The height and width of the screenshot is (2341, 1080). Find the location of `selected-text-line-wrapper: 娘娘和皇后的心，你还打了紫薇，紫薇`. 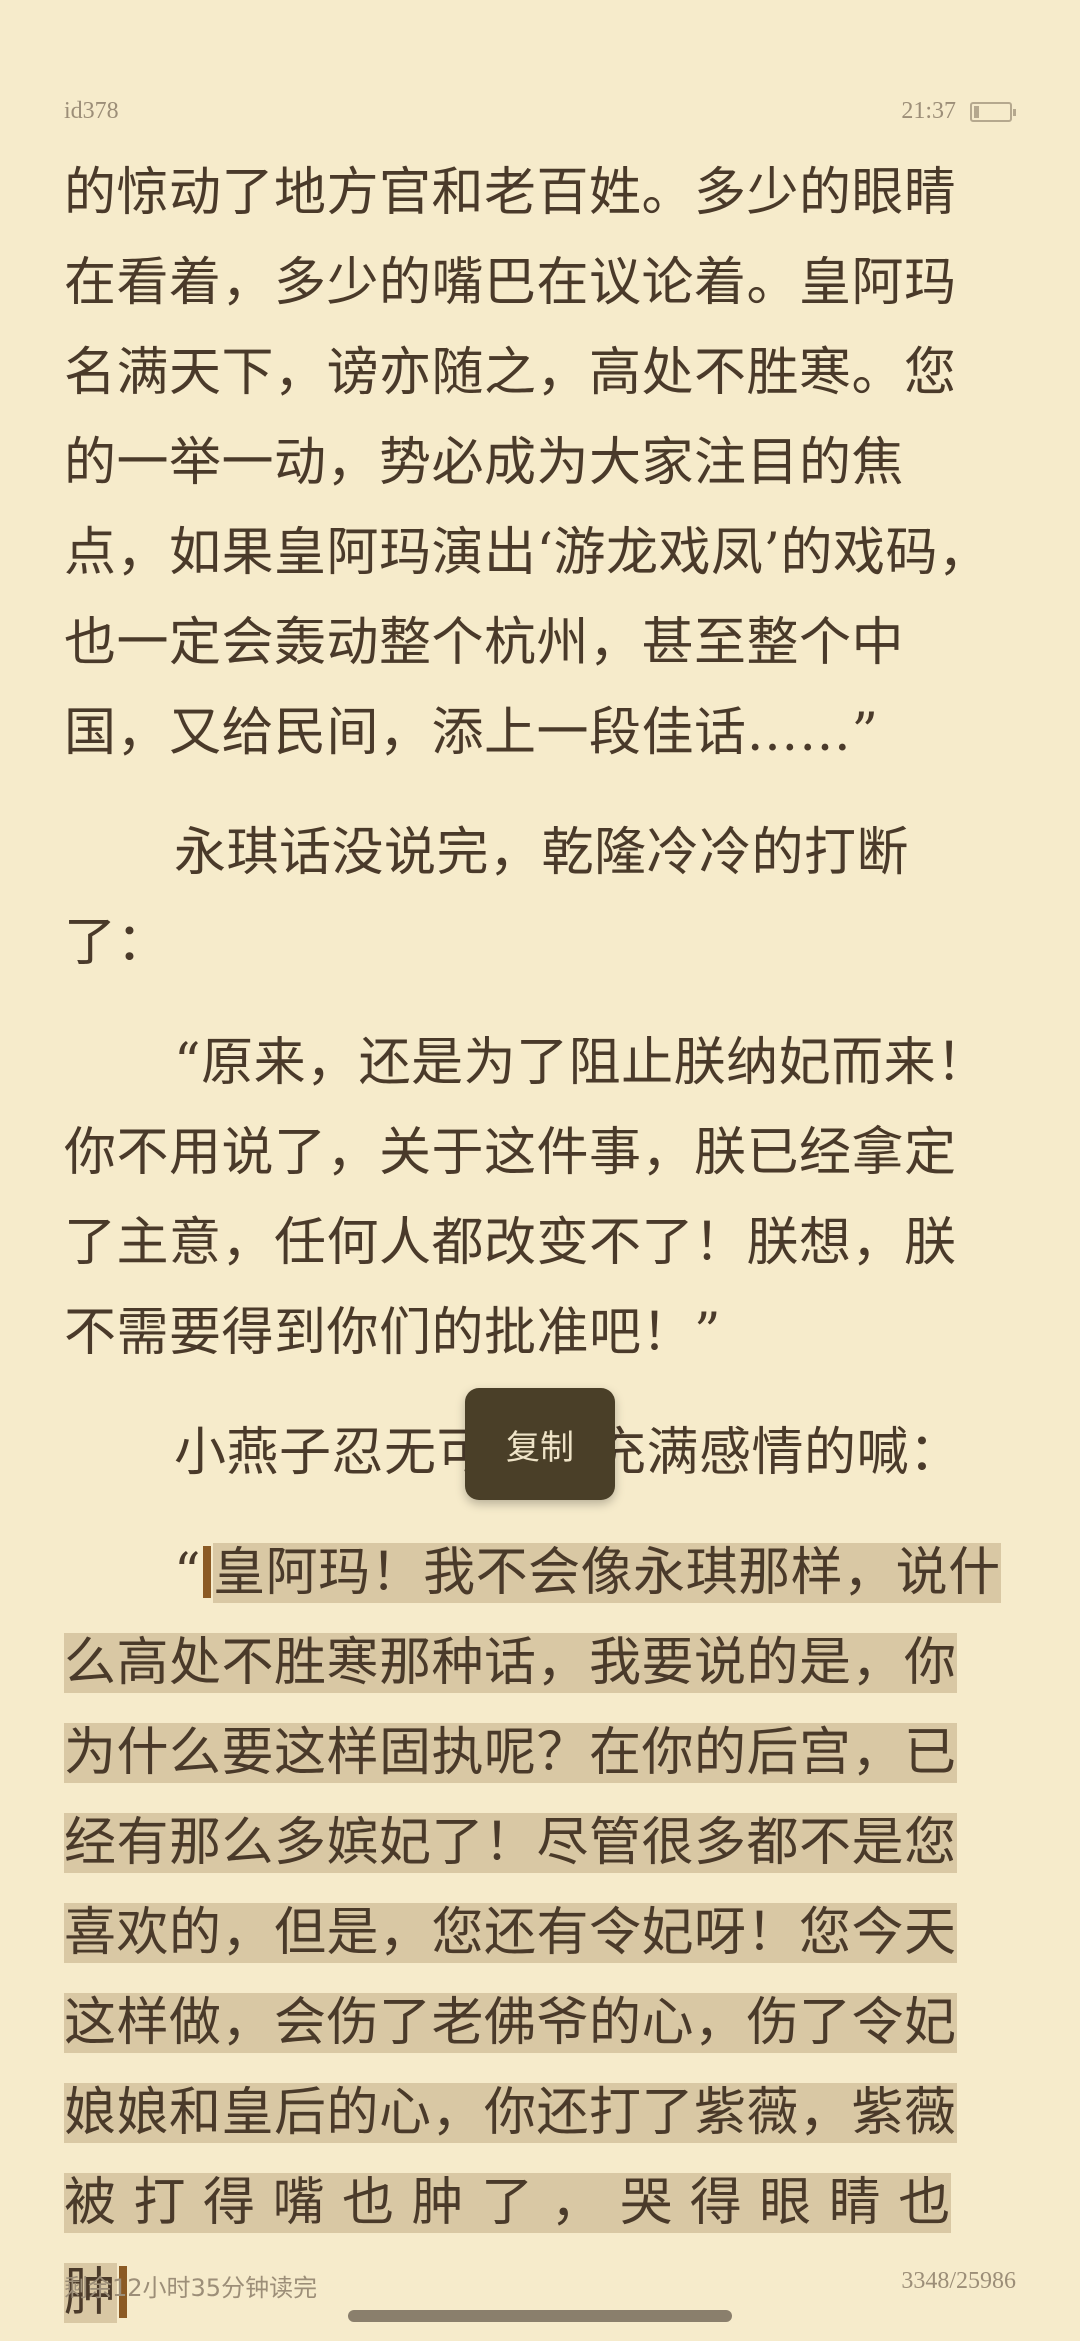

selected-text-line-wrapper: 娘娘和皇后的心，你还打了紫薇，紫薇 is located at coordinates (540, 2113).